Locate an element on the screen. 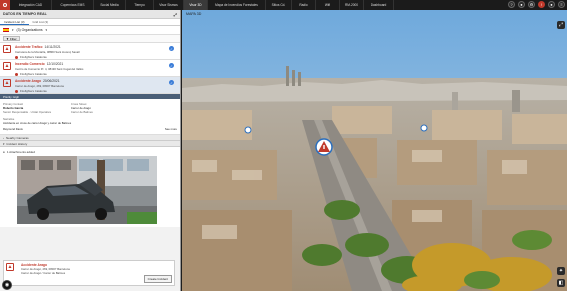 The image size is (567, 291). app-logo is located at coordinates (5, 5).